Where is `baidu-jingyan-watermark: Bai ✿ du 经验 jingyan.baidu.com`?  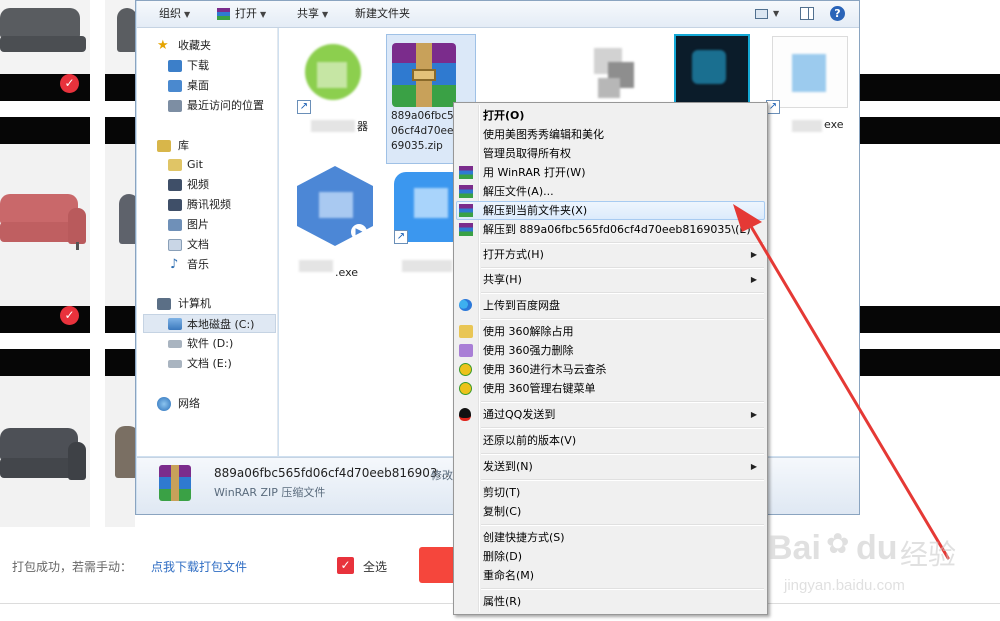
baidu-jingyan-watermark: Bai ✿ du 经验 jingyan.baidu.com is located at coordinates (880, 565).